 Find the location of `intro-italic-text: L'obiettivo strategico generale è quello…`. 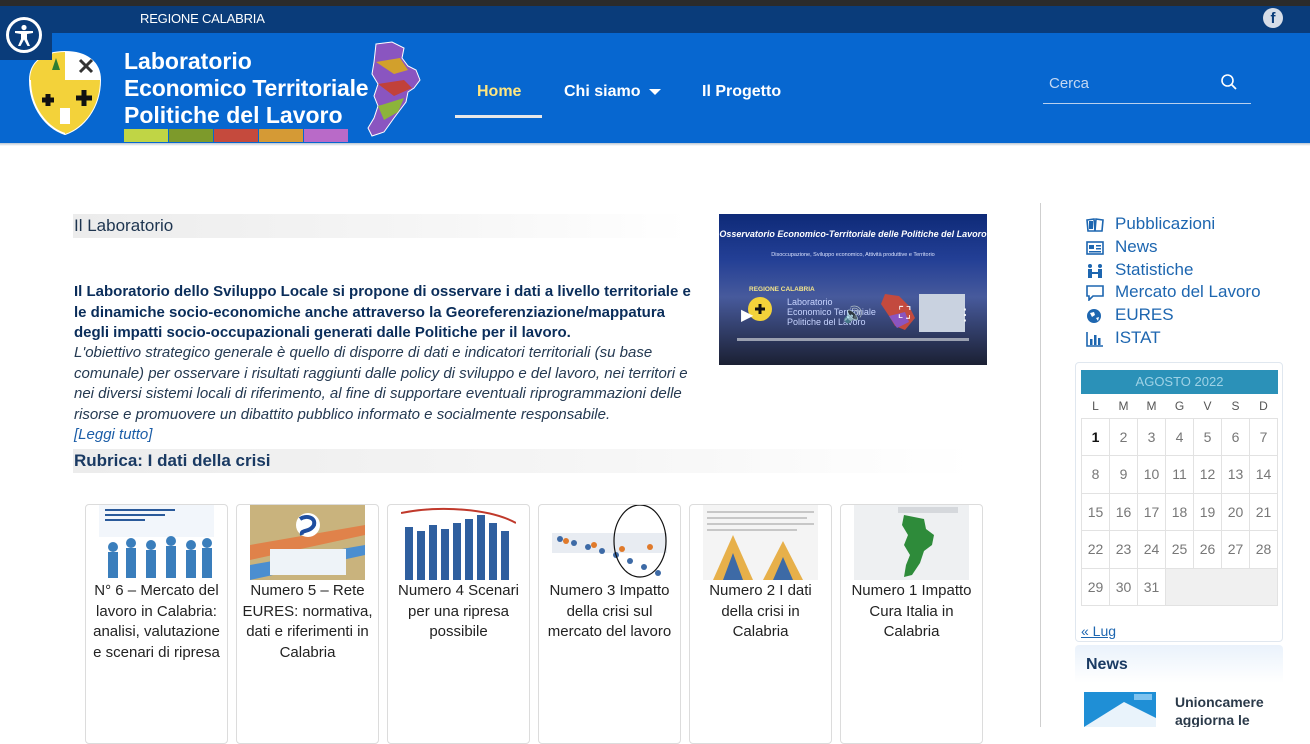

intro-italic-text: L'obiettivo strategico generale è quello… is located at coordinates (386, 394).